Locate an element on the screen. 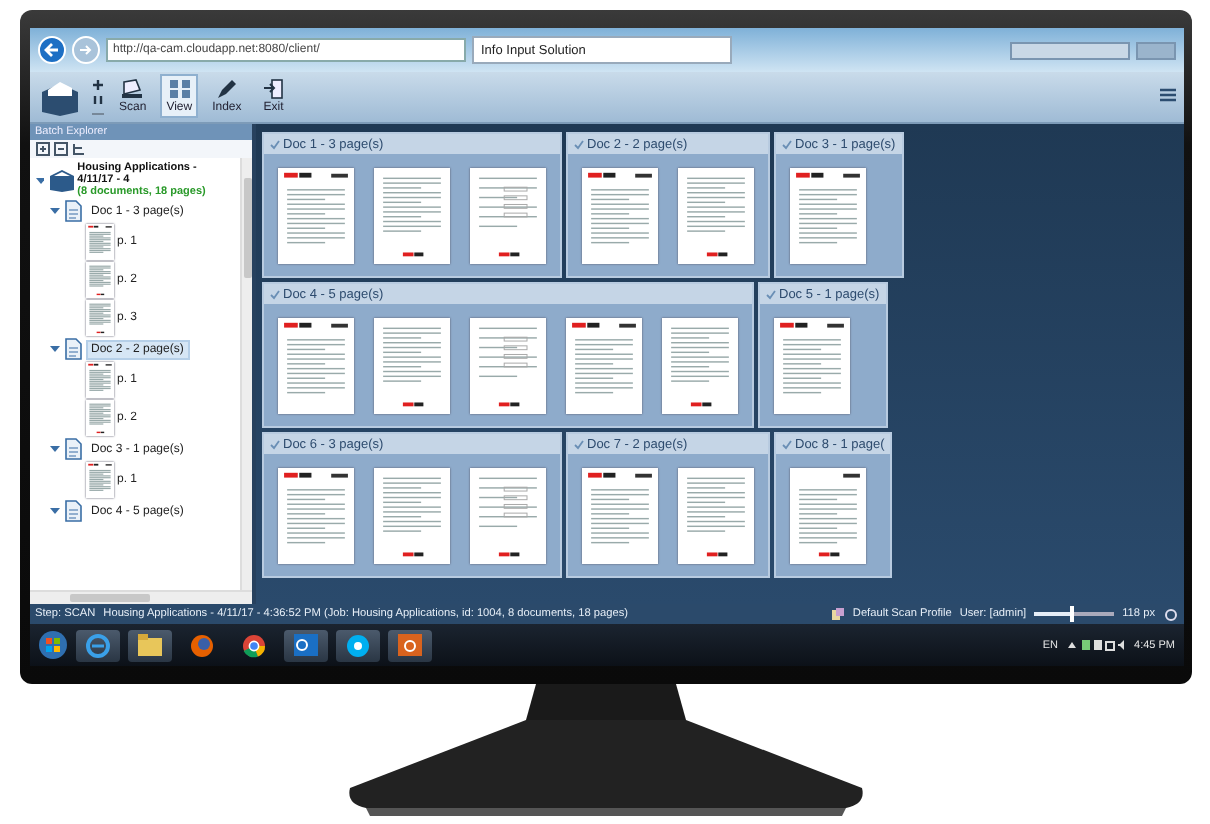 The height and width of the screenshot is (824, 1210). arrow-left-icon is located at coordinates (51, 50).